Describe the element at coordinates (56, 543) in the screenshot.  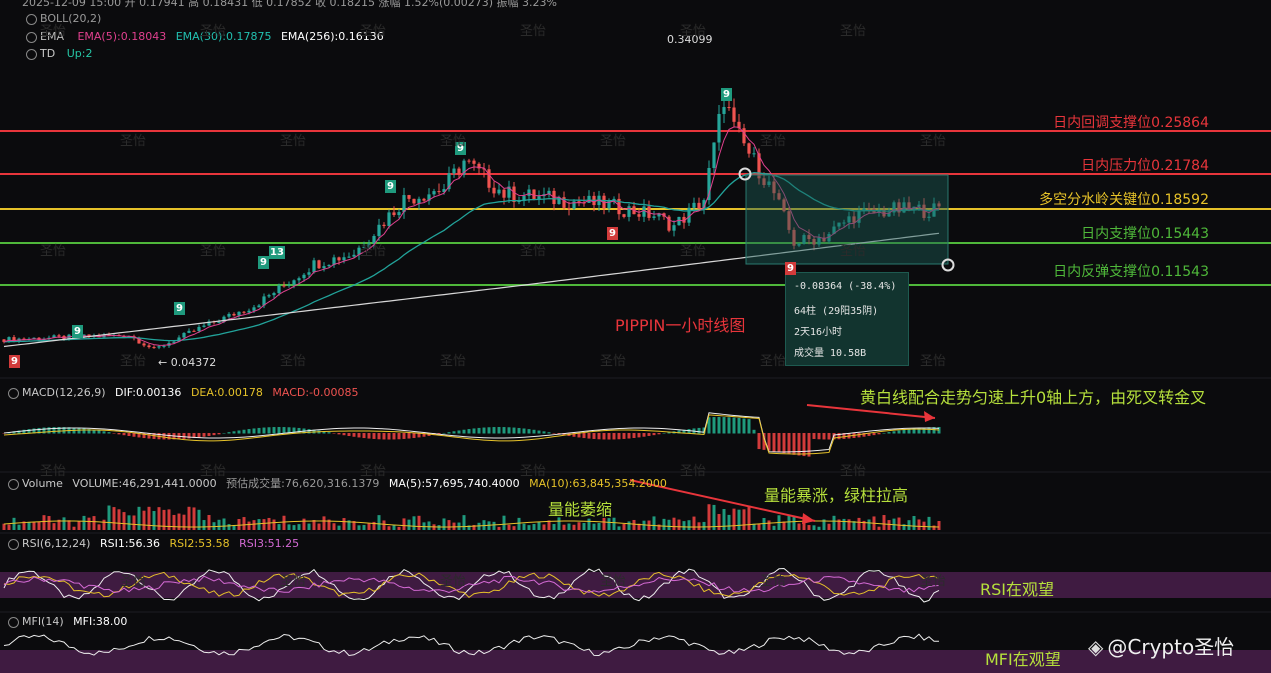
I see `rsi-name: RSI(6,12,24)` at that location.